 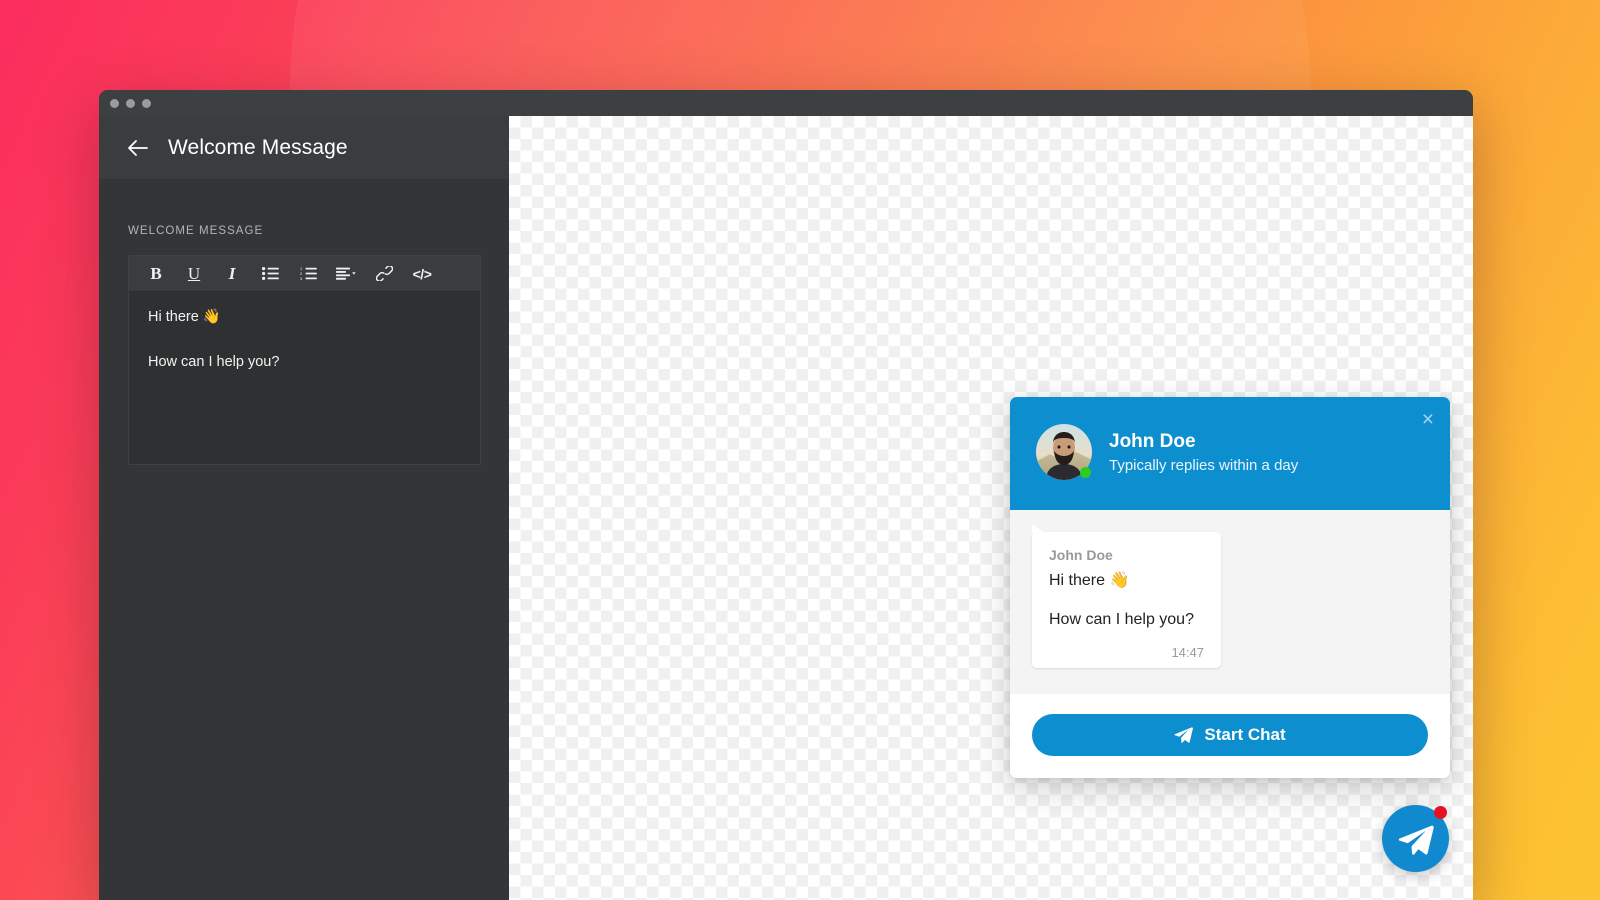 What do you see at coordinates (1121, 619) in the screenshot?
I see `message-line: How can I help you?` at bounding box center [1121, 619].